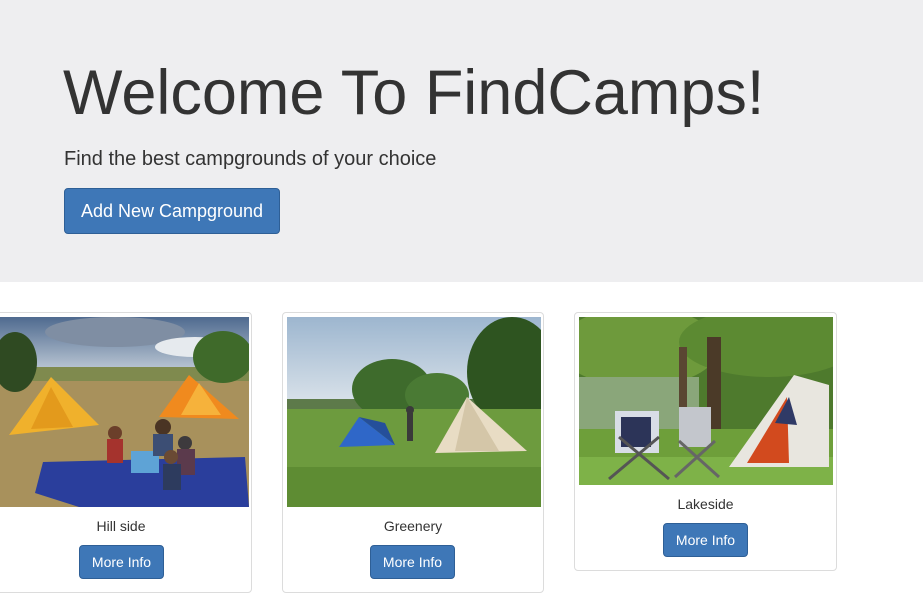  I want to click on campground-card-lakeside: Lakeside More Info, so click(705, 441).